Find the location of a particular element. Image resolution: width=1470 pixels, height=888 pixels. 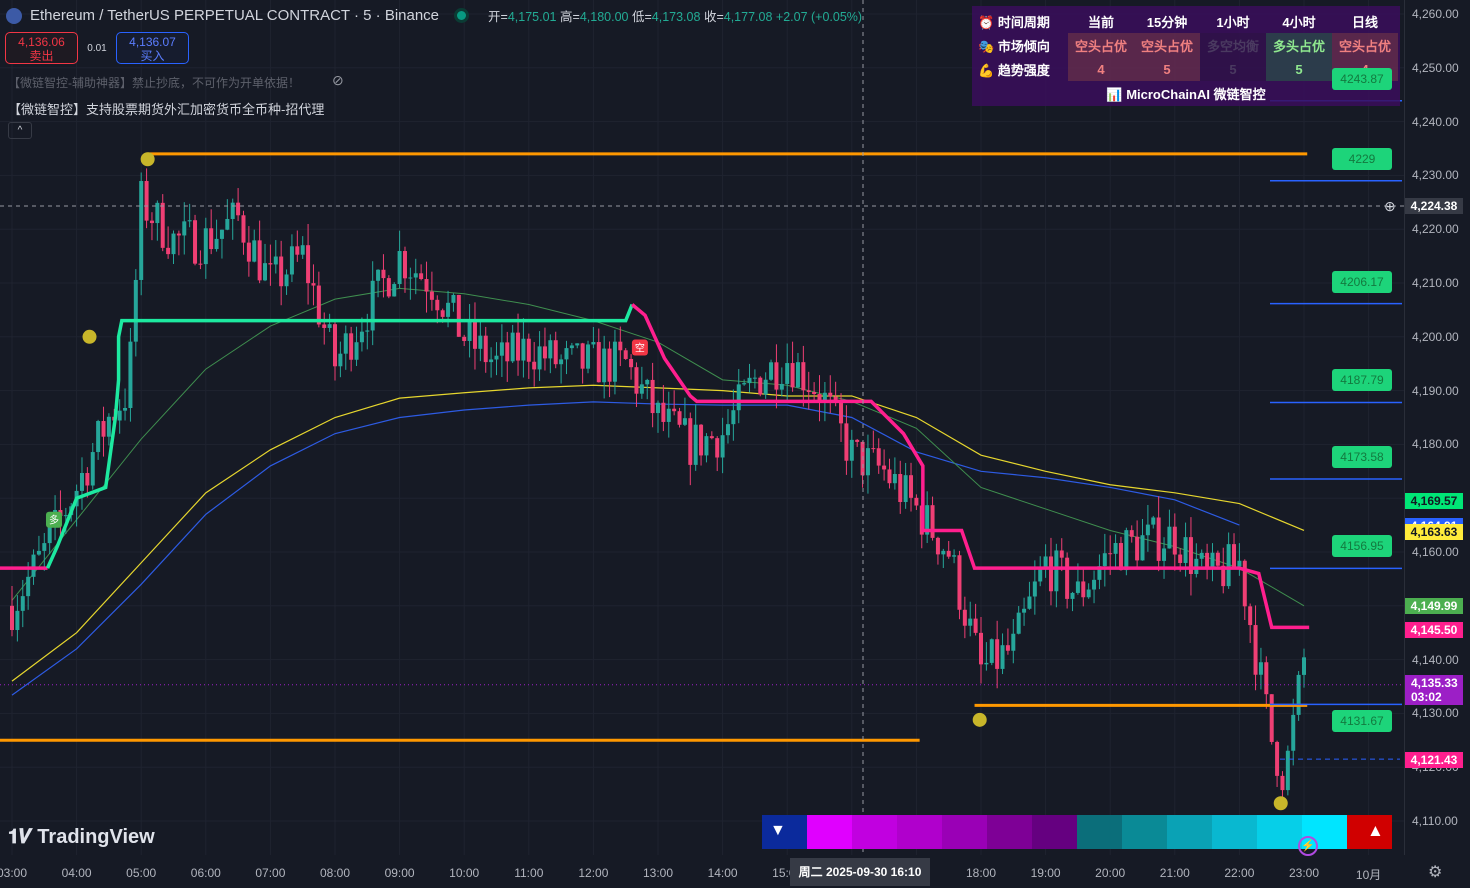

time-tick: 06:00 is located at coordinates (205, 873).